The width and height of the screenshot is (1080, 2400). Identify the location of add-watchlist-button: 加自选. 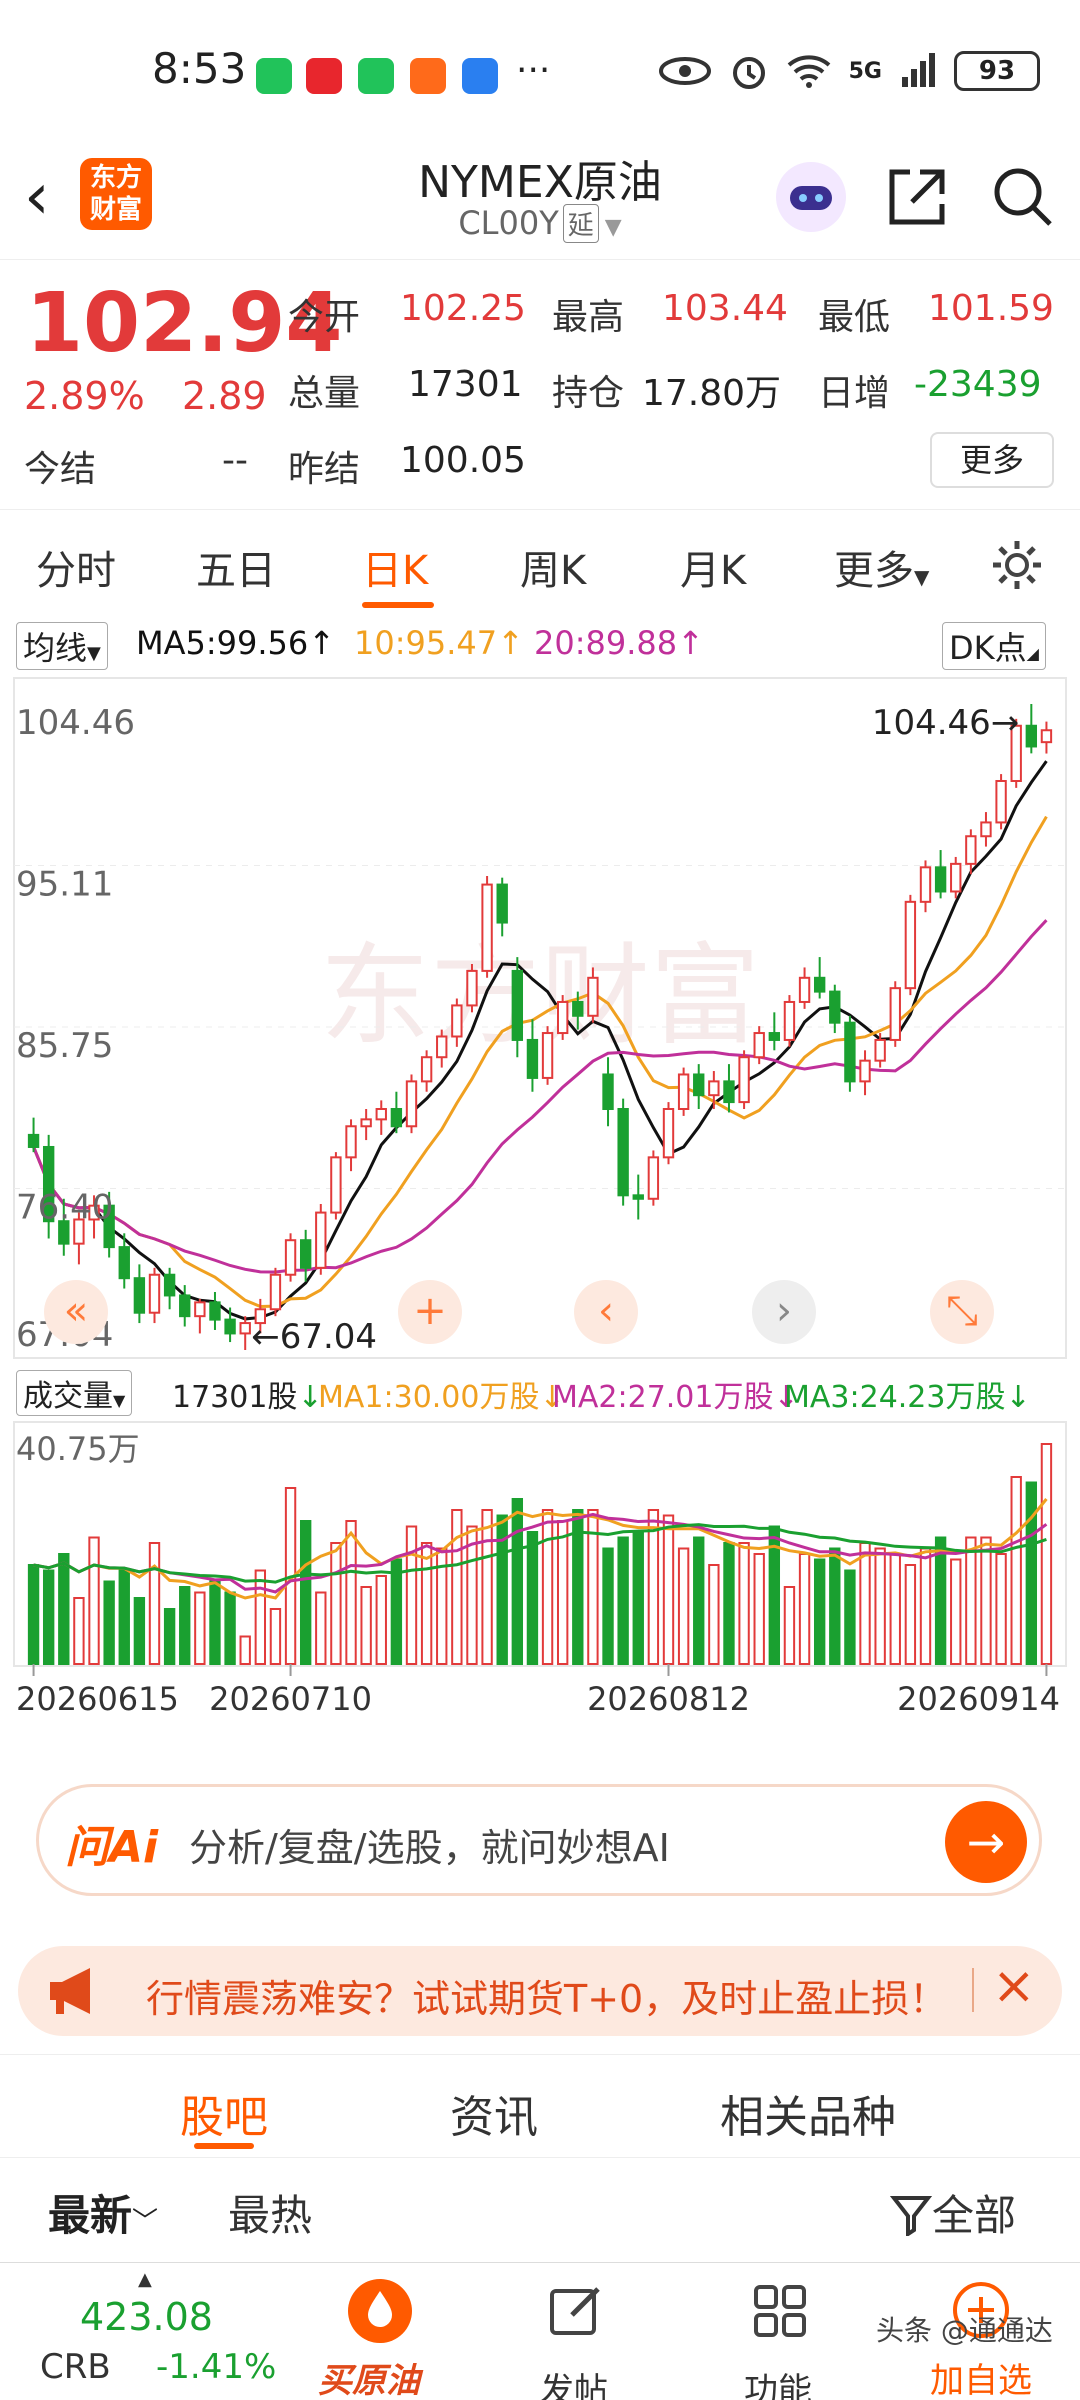
(981, 2376).